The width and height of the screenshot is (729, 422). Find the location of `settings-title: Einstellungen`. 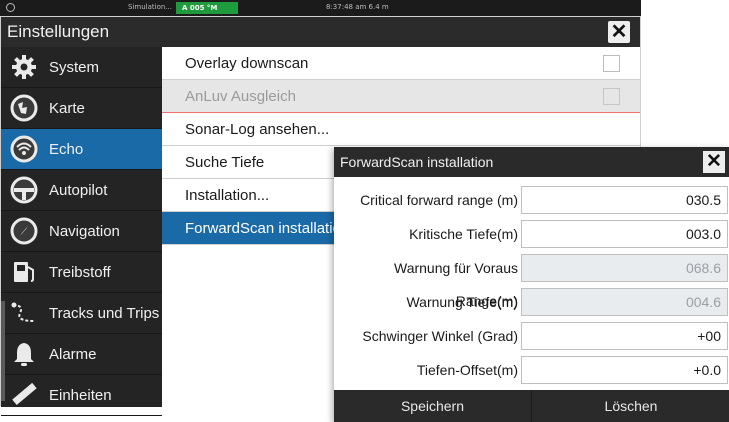

settings-title: Einstellungen is located at coordinates (58, 31).